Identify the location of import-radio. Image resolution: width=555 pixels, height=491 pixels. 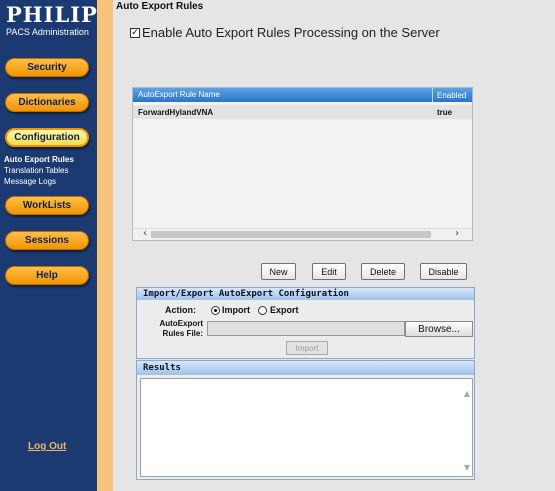
(215, 310).